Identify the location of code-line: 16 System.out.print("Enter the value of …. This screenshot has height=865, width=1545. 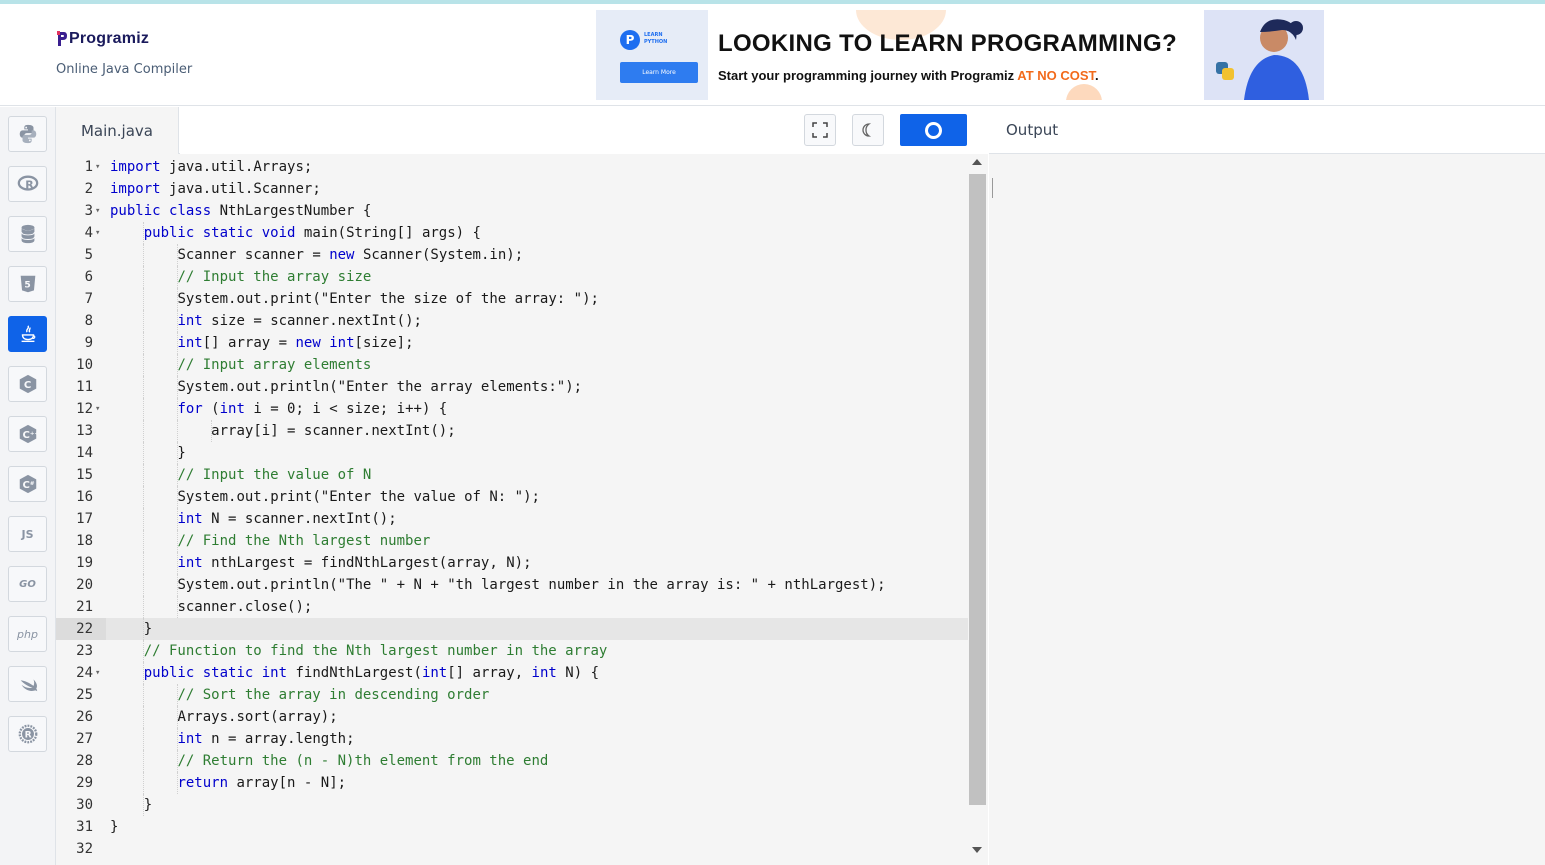
(512, 497).